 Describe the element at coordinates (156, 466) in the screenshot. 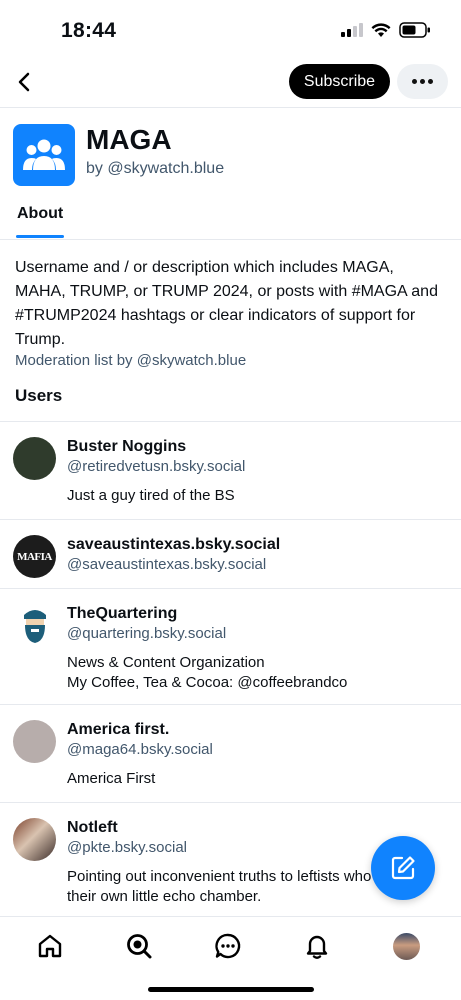

I see `user-handle: @retiredvetusn.bsky.social` at that location.